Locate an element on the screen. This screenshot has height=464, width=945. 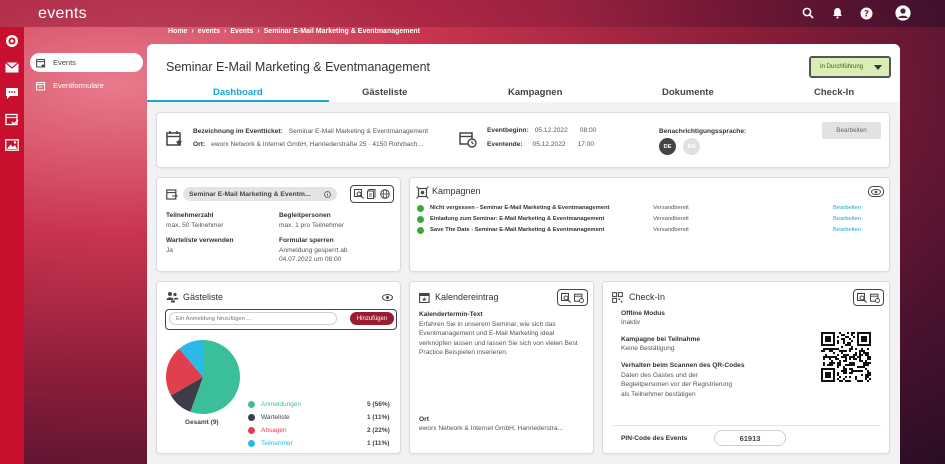
subnav-item-events: Events is located at coordinates (86, 62).